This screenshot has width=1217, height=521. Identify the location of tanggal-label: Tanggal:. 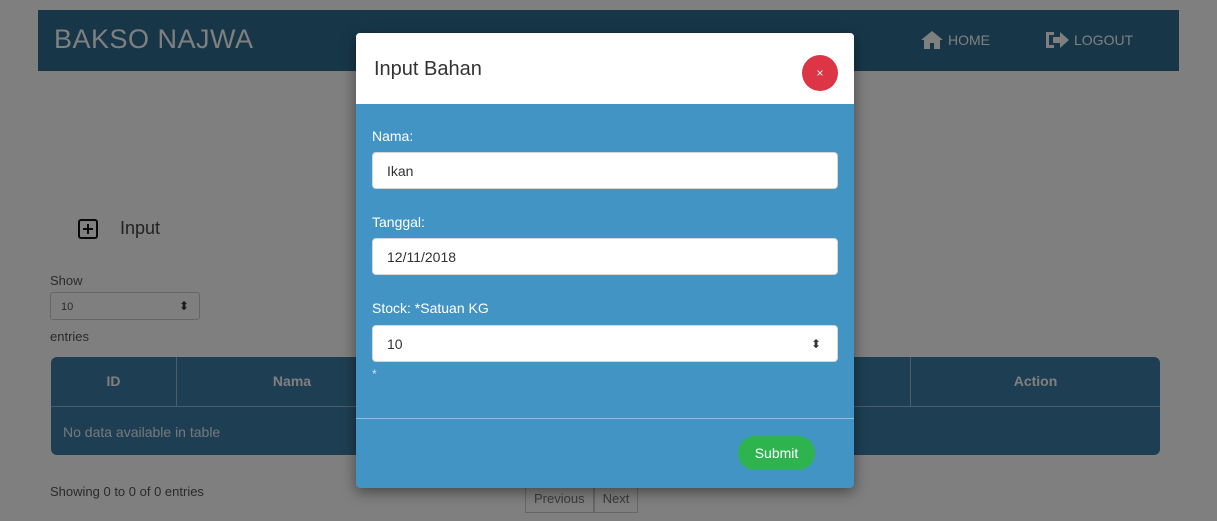
(398, 222).